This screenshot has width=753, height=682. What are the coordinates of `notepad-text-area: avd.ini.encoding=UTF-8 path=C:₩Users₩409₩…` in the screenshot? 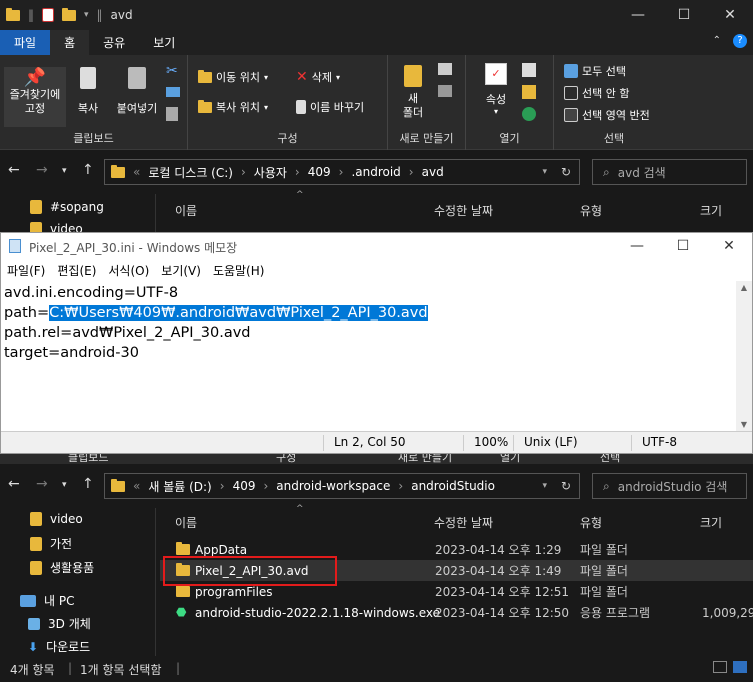 It's located at (216, 323).